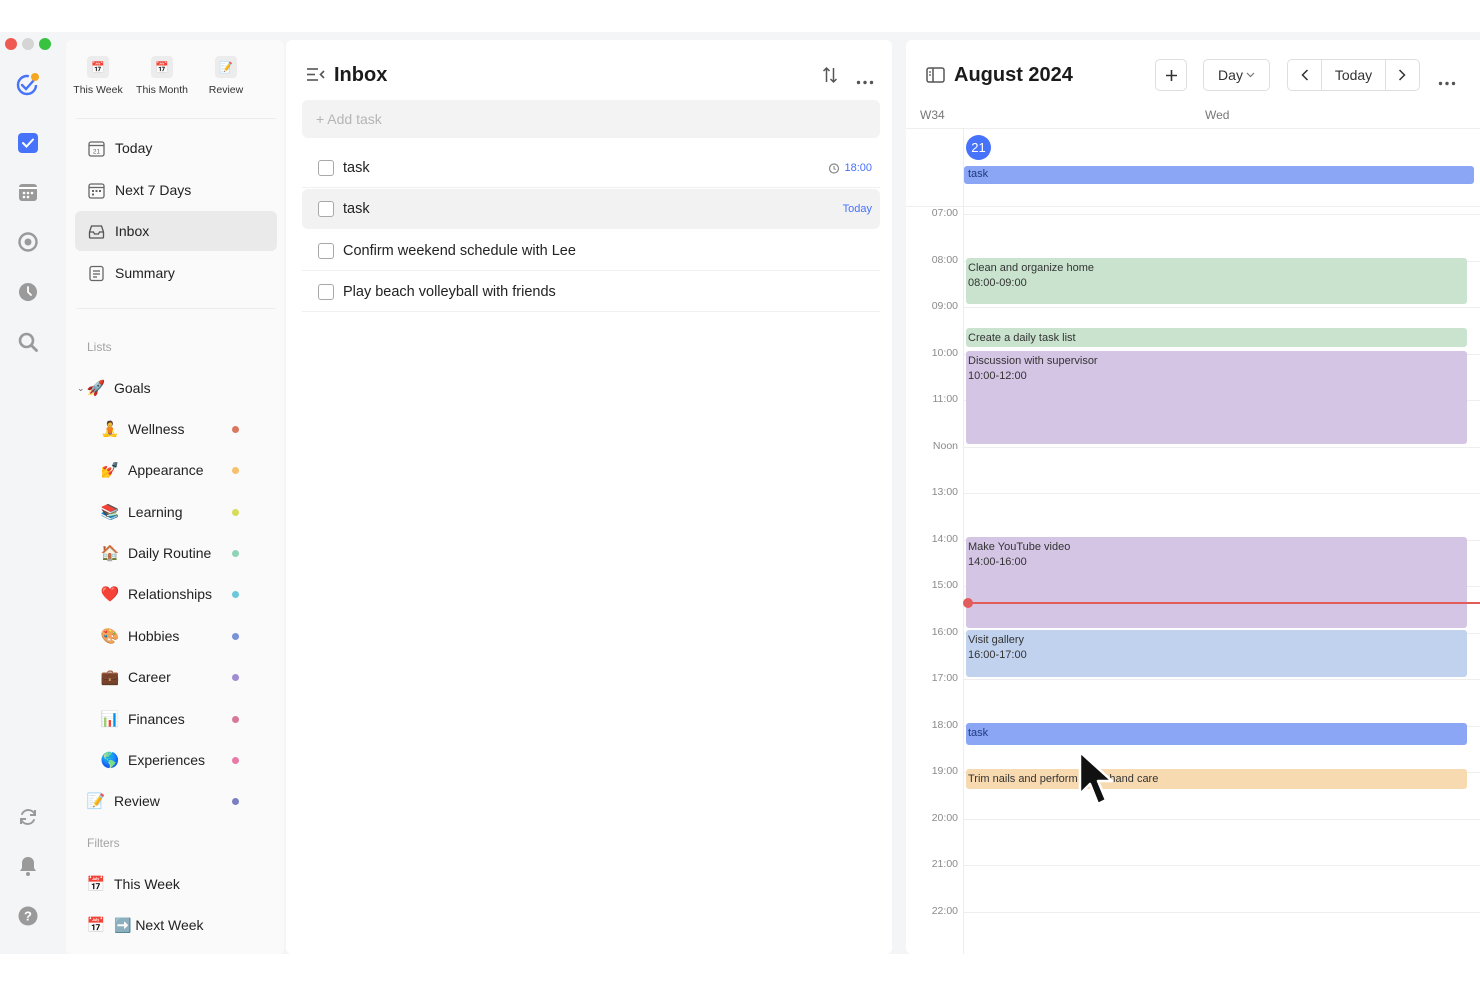 This screenshot has width=1480, height=987. I want to click on list-item: 🏠 Daily Routine, so click(175, 553).